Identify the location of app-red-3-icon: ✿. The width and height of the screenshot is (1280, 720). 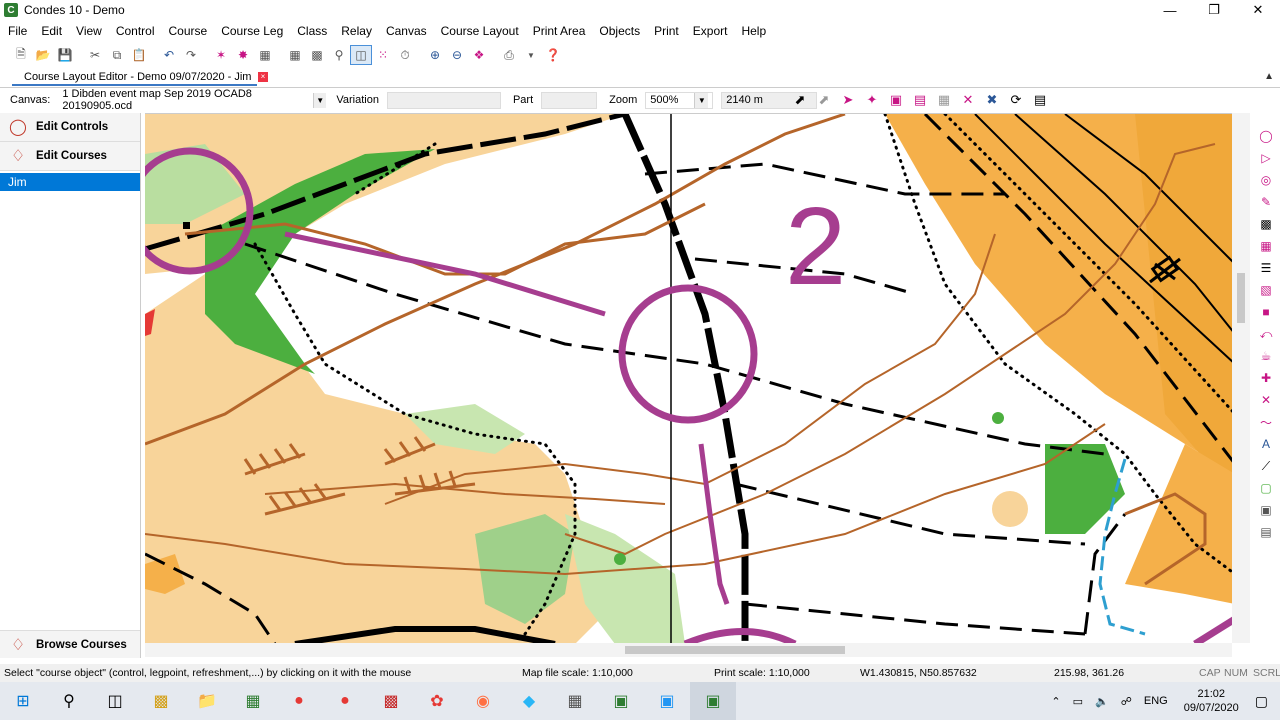
(437, 701).